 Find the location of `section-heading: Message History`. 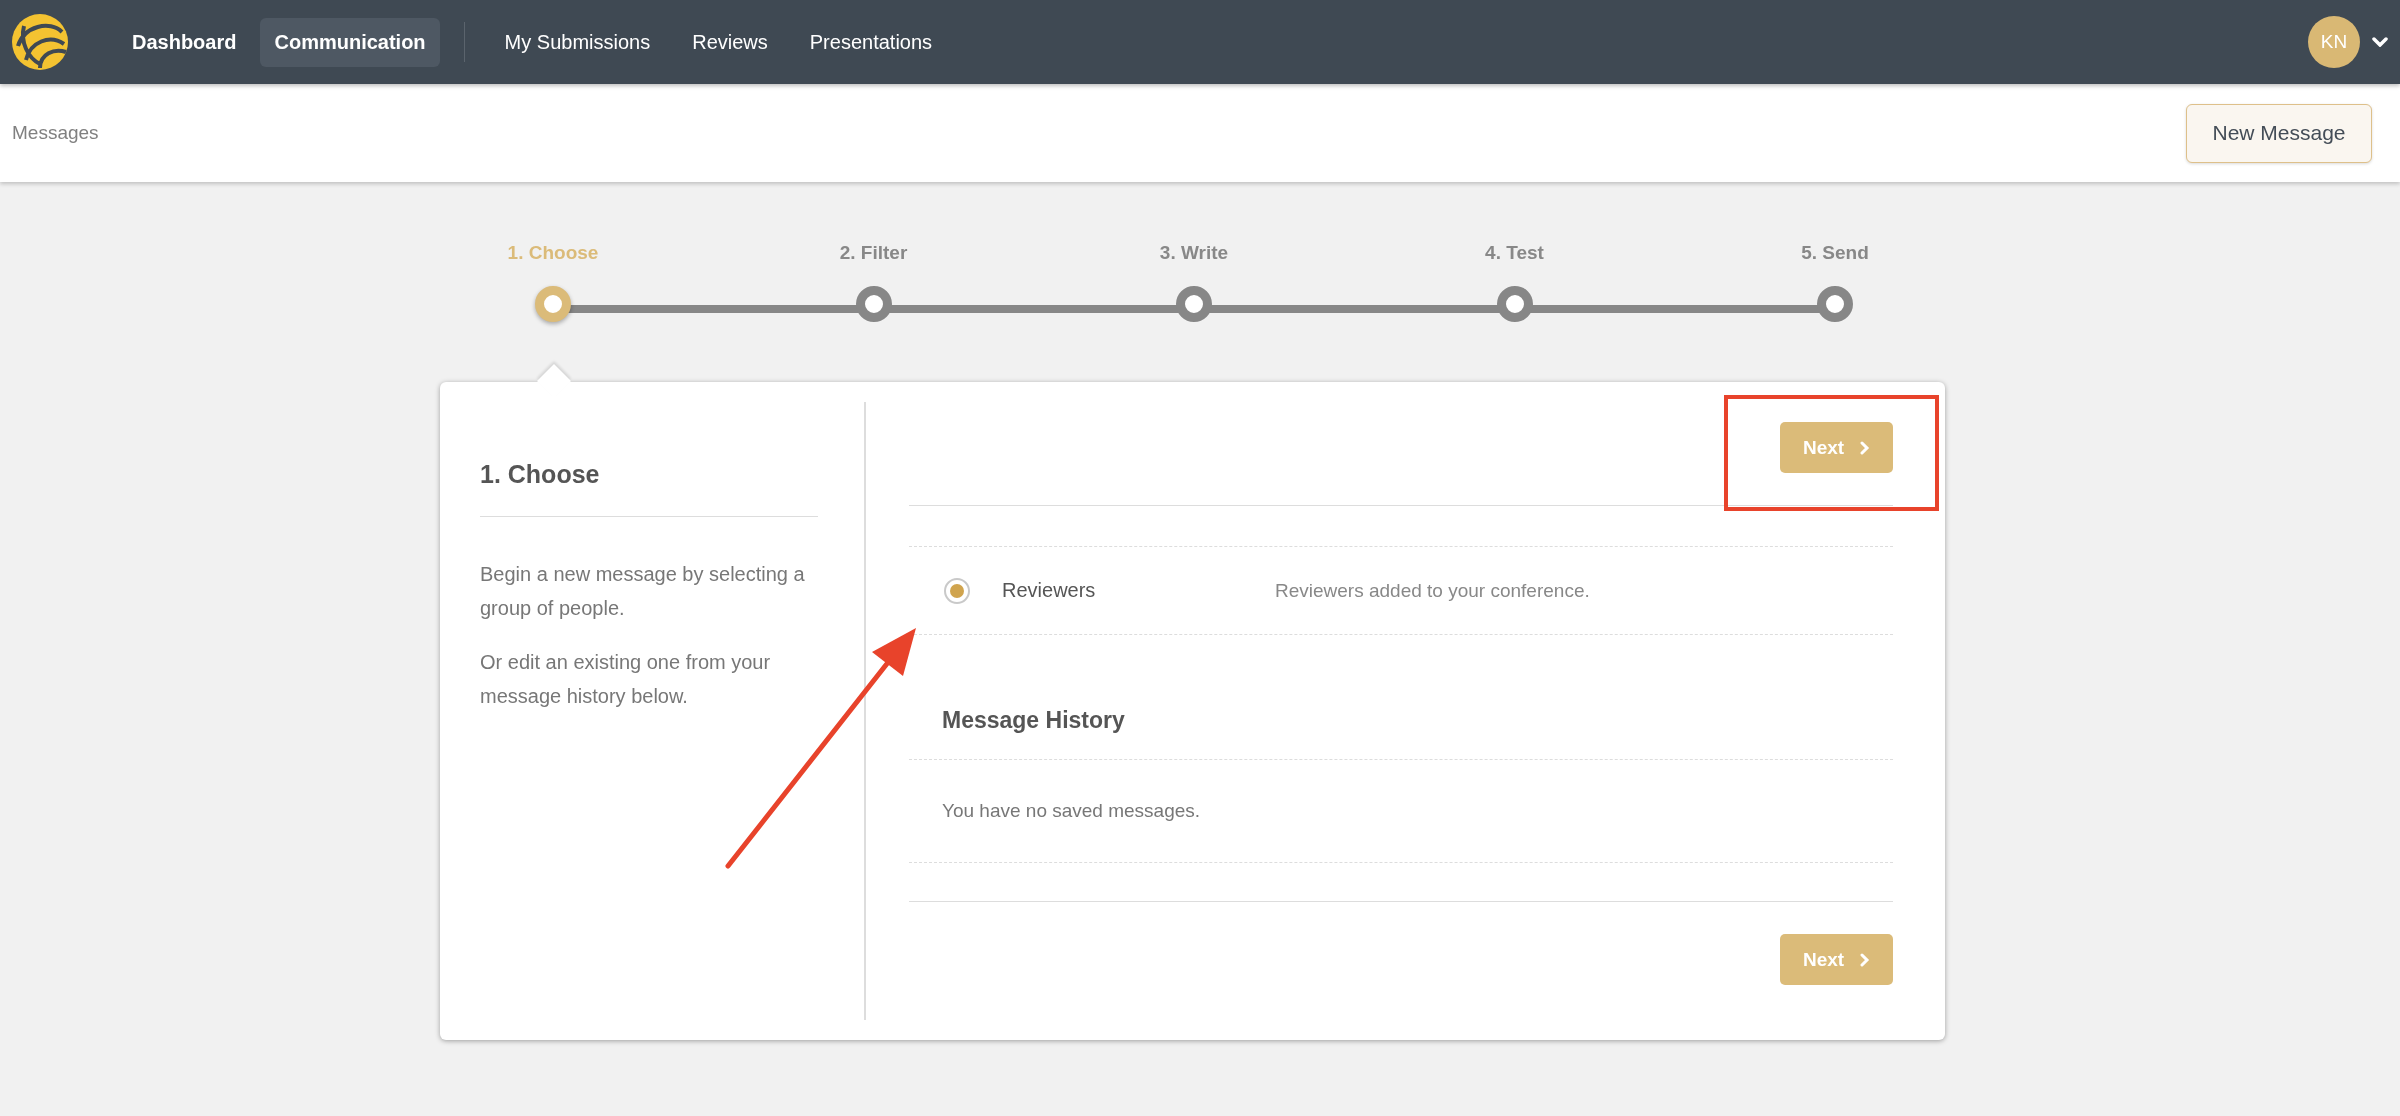

section-heading: Message History is located at coordinates (1401, 733).